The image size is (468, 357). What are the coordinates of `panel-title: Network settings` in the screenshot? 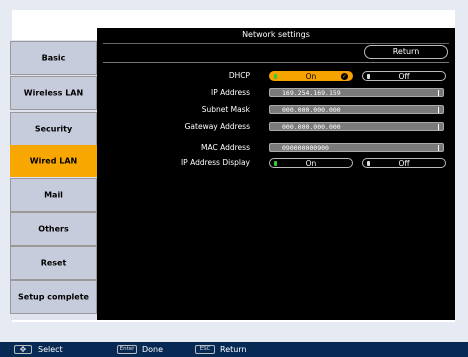 It's located at (276, 34).